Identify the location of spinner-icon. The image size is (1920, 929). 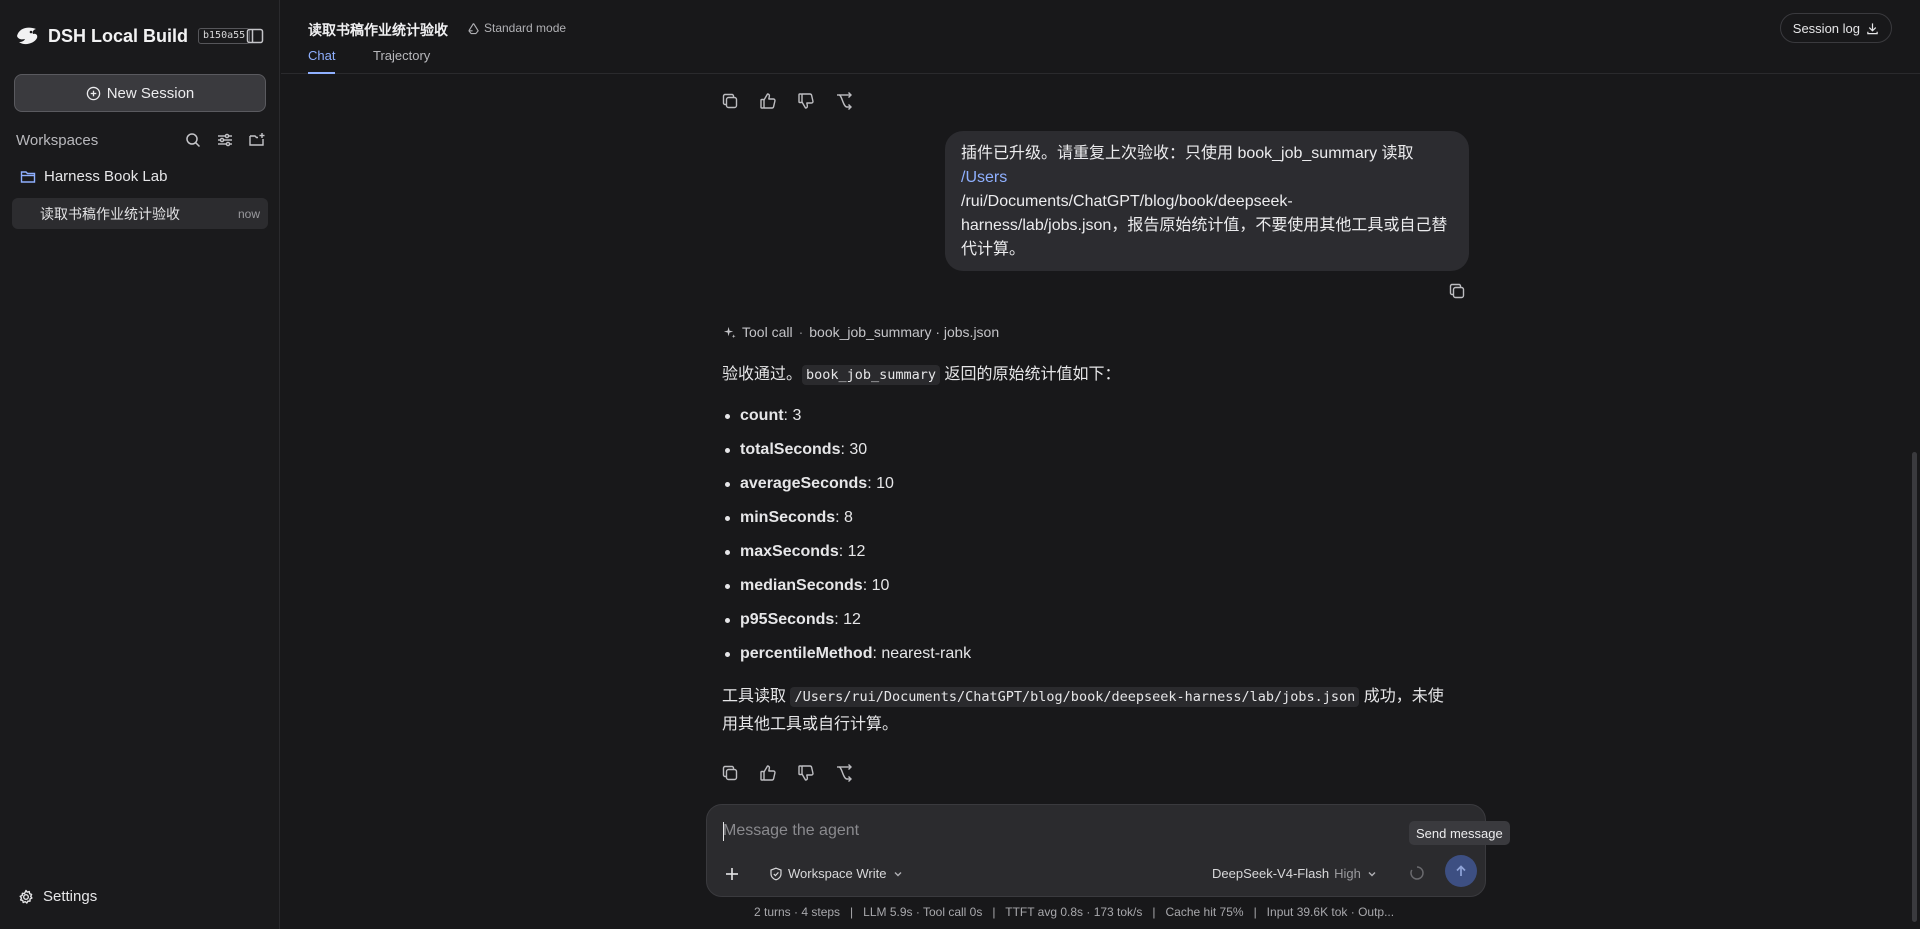
(1417, 873).